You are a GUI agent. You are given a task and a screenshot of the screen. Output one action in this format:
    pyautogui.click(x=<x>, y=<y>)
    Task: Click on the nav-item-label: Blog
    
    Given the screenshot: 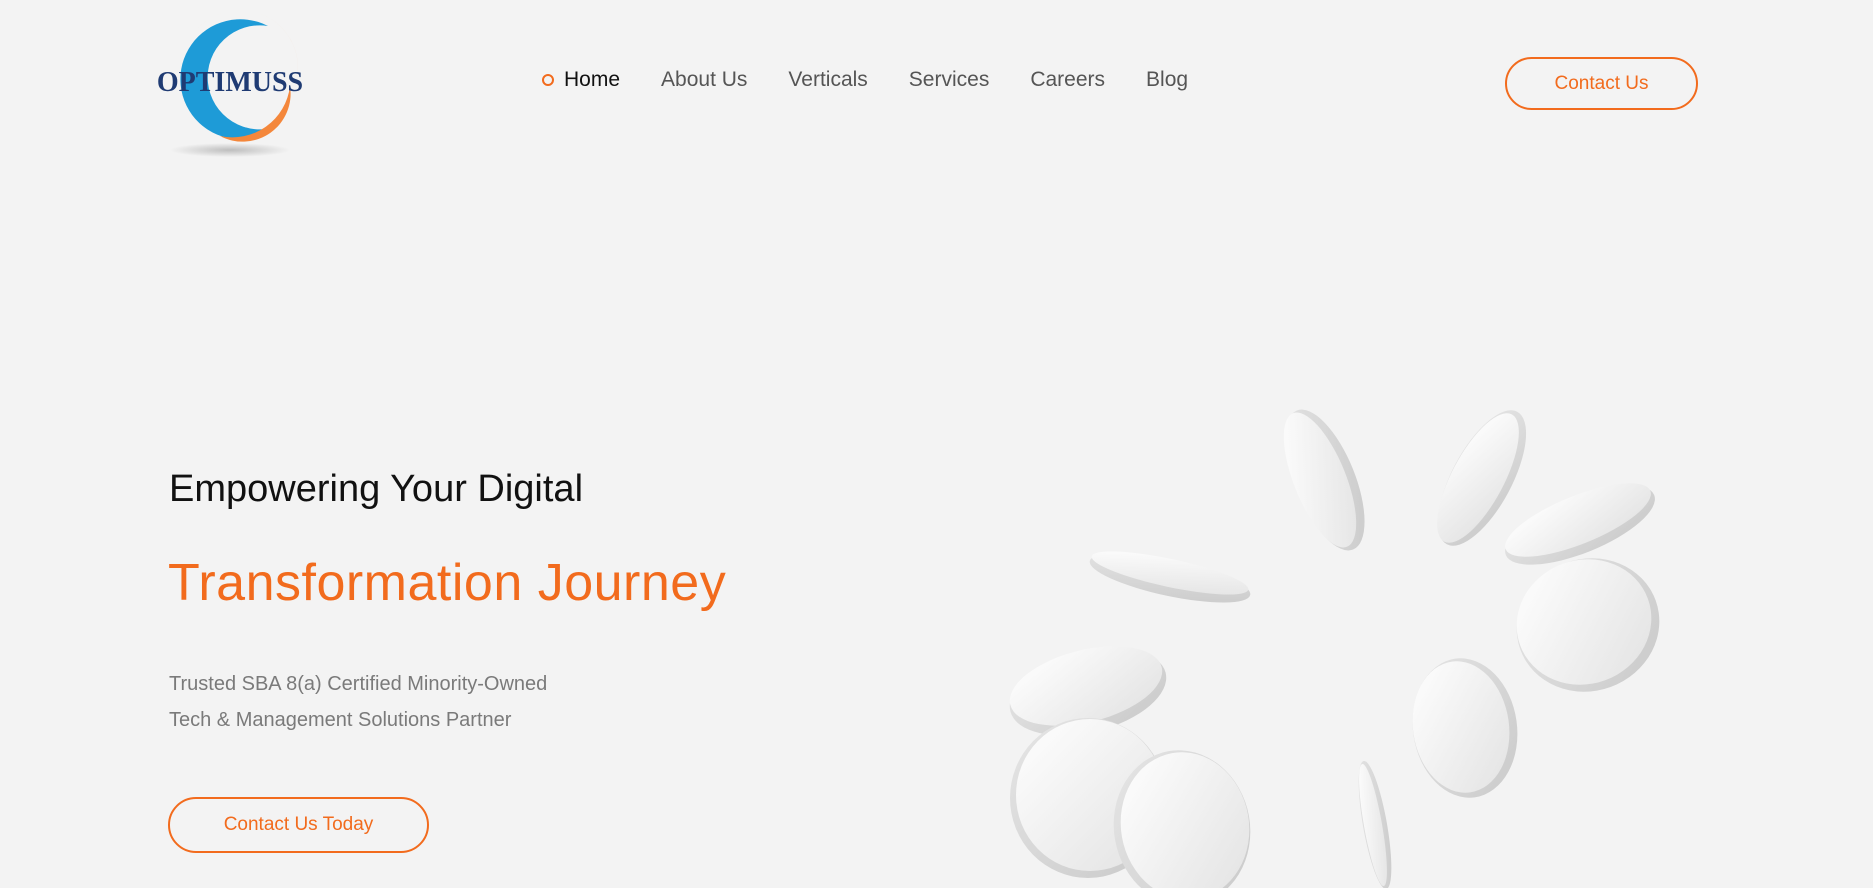 What is the action you would take?
    pyautogui.click(x=1167, y=79)
    